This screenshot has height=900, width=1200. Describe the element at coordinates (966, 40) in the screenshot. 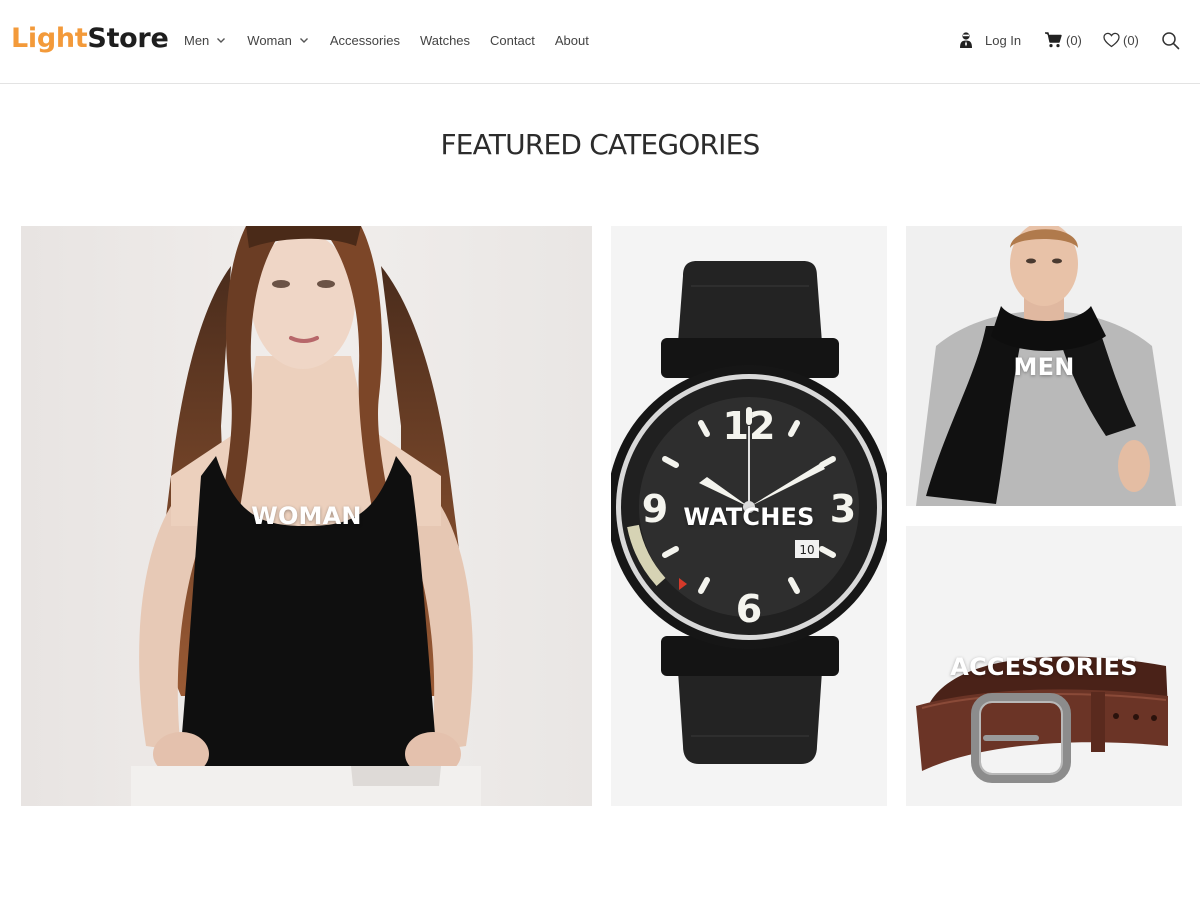

I see `user-icon` at that location.